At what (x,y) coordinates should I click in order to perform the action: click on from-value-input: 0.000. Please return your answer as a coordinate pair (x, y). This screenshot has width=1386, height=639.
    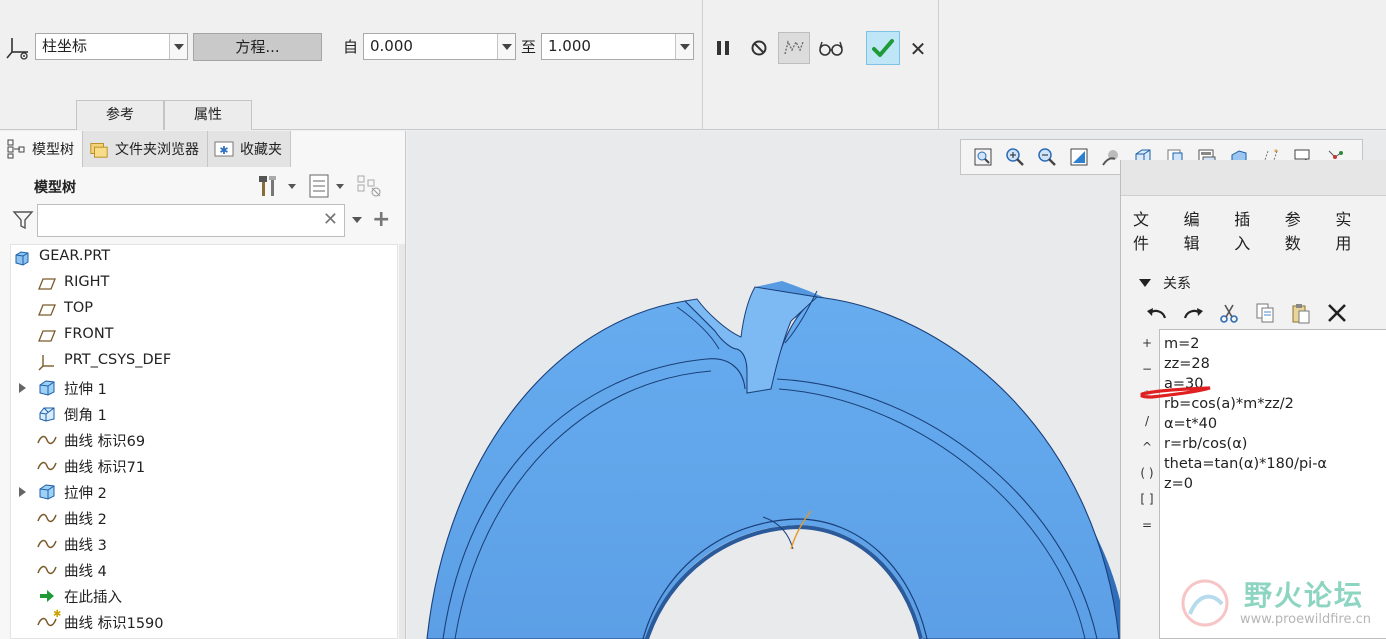
    Looking at the image, I should click on (439, 46).